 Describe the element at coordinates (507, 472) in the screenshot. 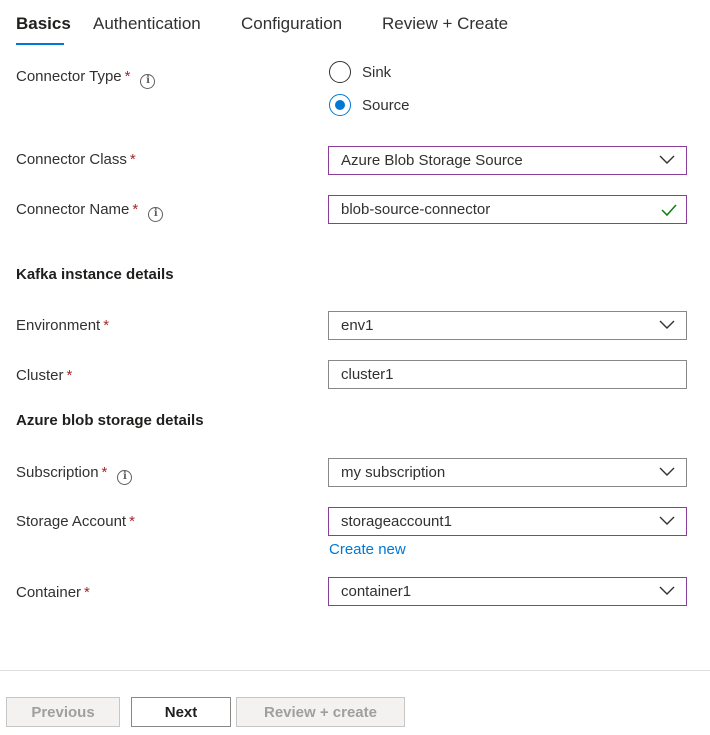

I see `subscription-dropdown: my subscription` at that location.